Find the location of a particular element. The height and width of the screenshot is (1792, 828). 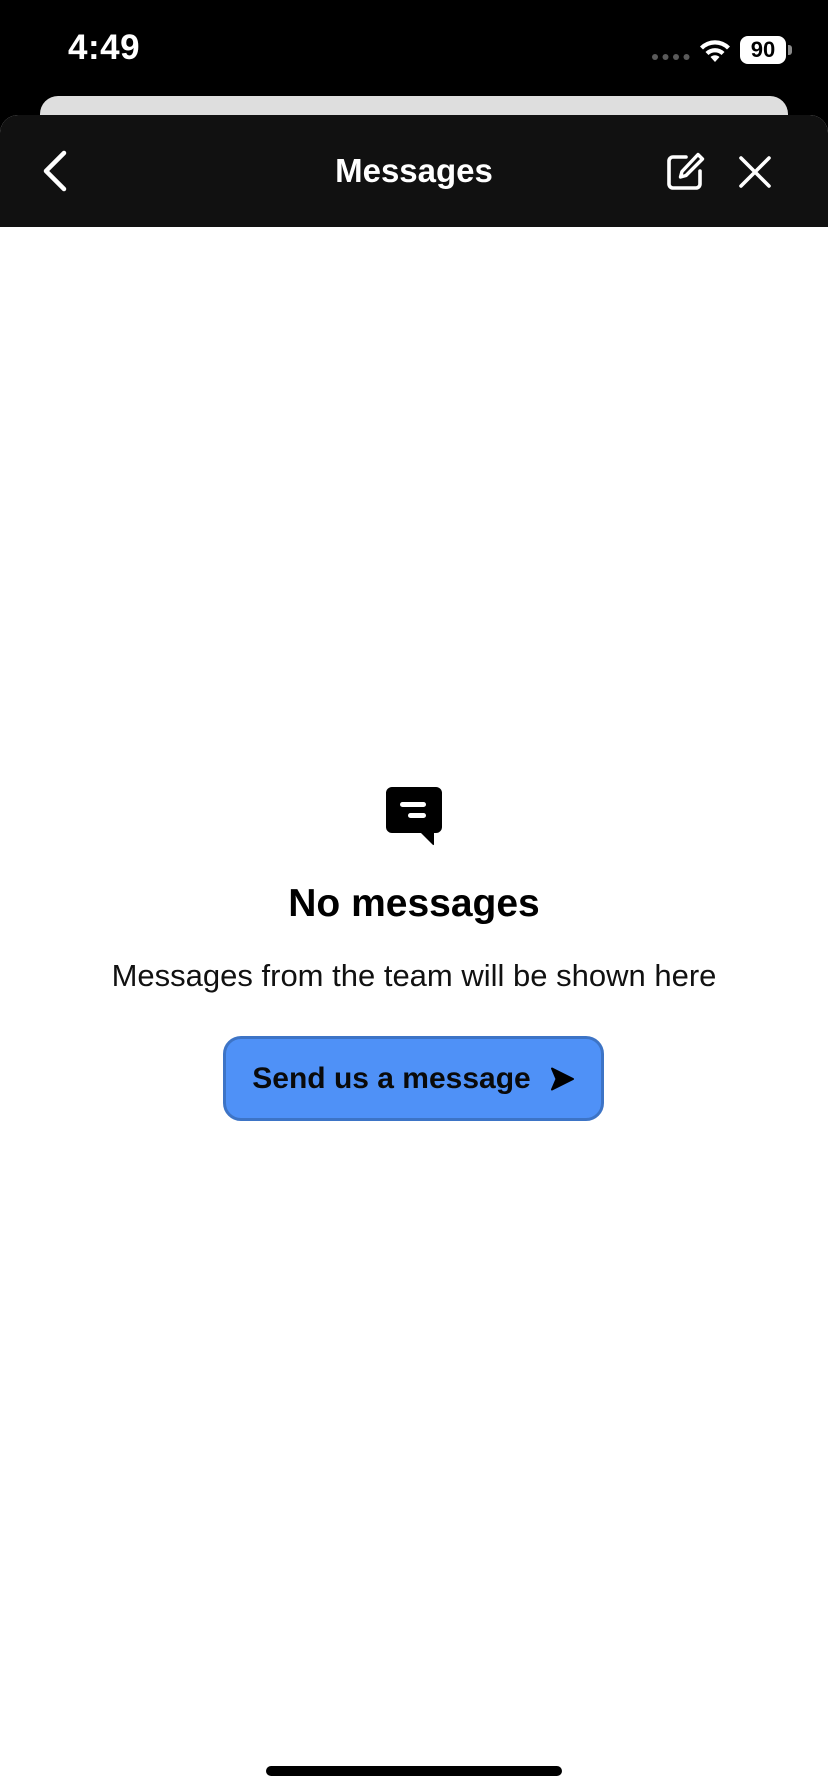

sheet-header: Messages is located at coordinates (414, 171).